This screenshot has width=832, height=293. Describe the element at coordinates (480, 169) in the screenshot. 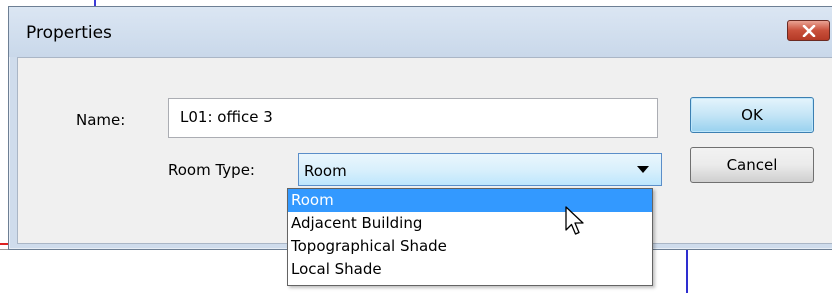

I see `room-type-select: Room` at that location.